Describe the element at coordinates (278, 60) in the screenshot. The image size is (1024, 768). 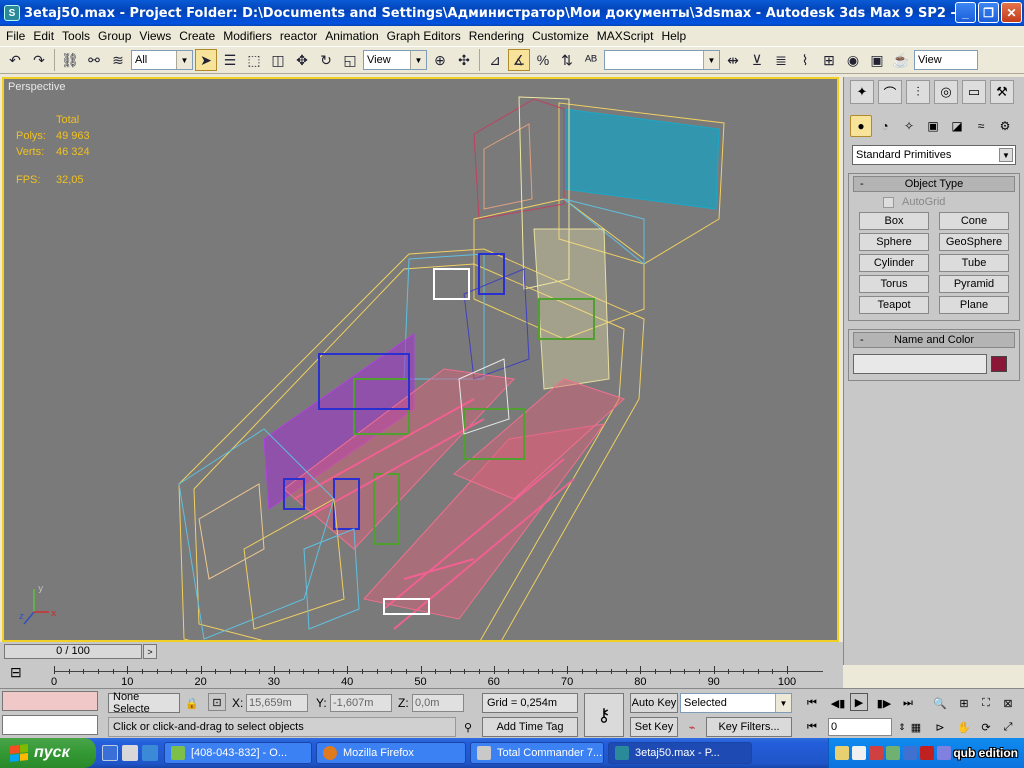
I see `window-crossing-icon: ◫` at that location.